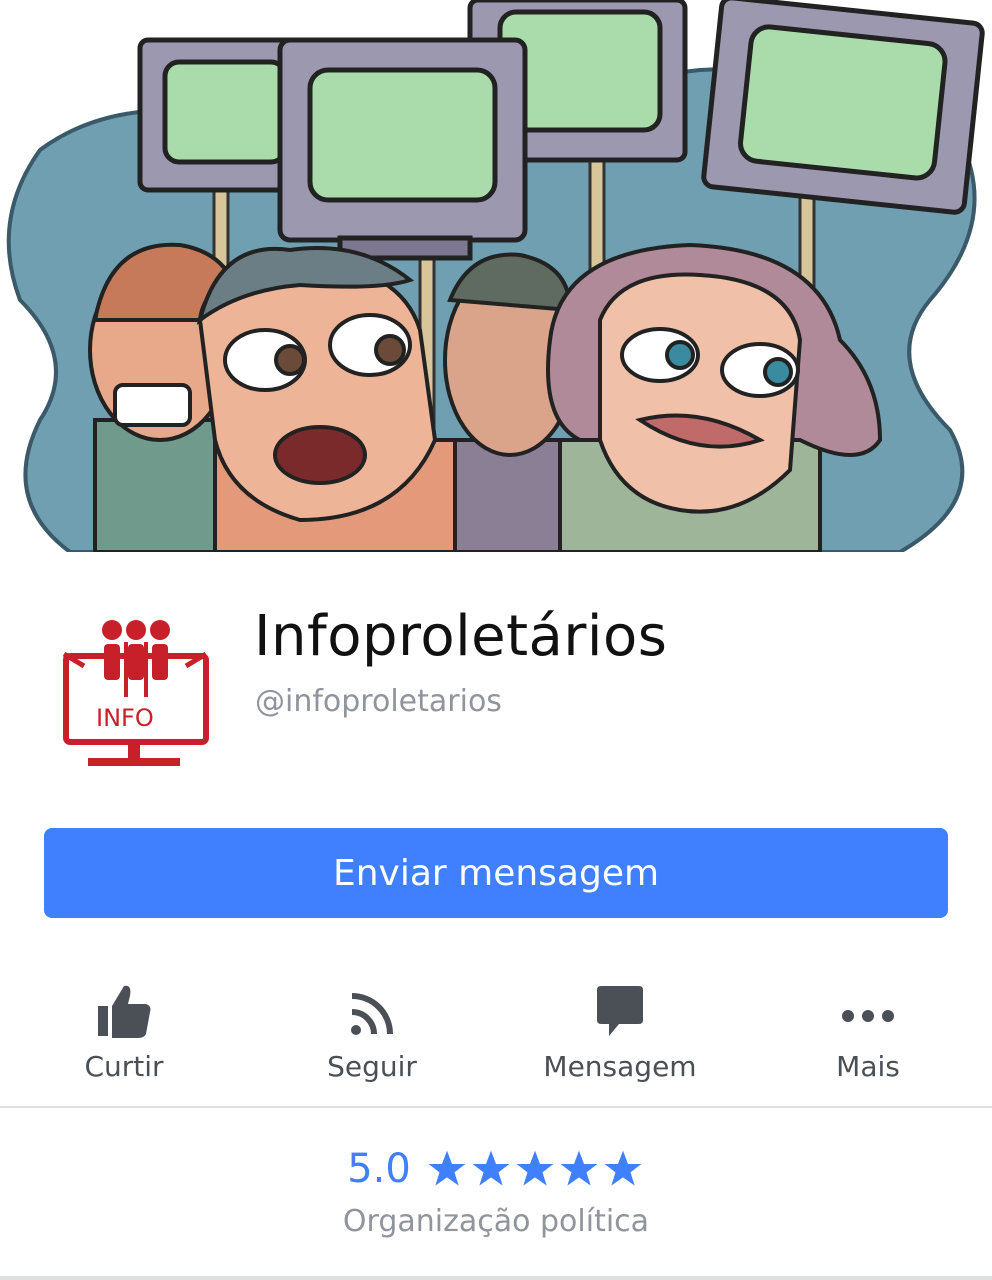 Image resolution: width=992 pixels, height=1280 pixels. Describe the element at coordinates (372, 1014) in the screenshot. I see `rss-icon` at that location.